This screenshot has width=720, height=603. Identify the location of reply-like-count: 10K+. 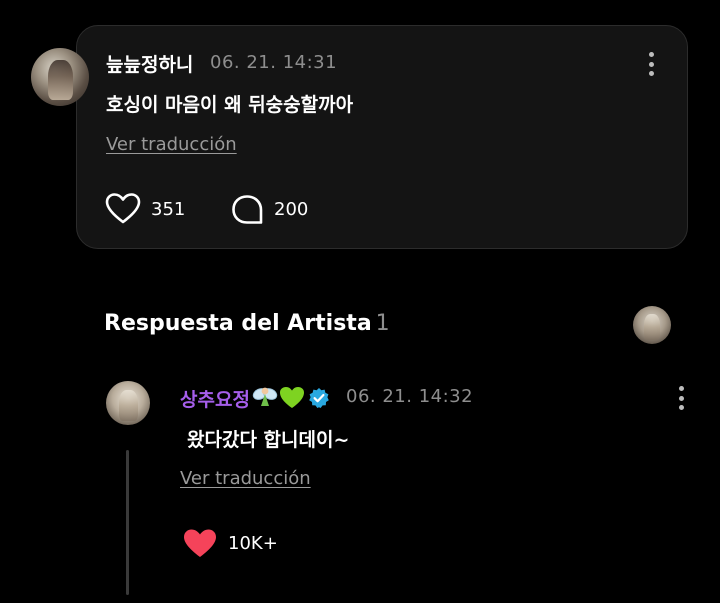
(253, 543).